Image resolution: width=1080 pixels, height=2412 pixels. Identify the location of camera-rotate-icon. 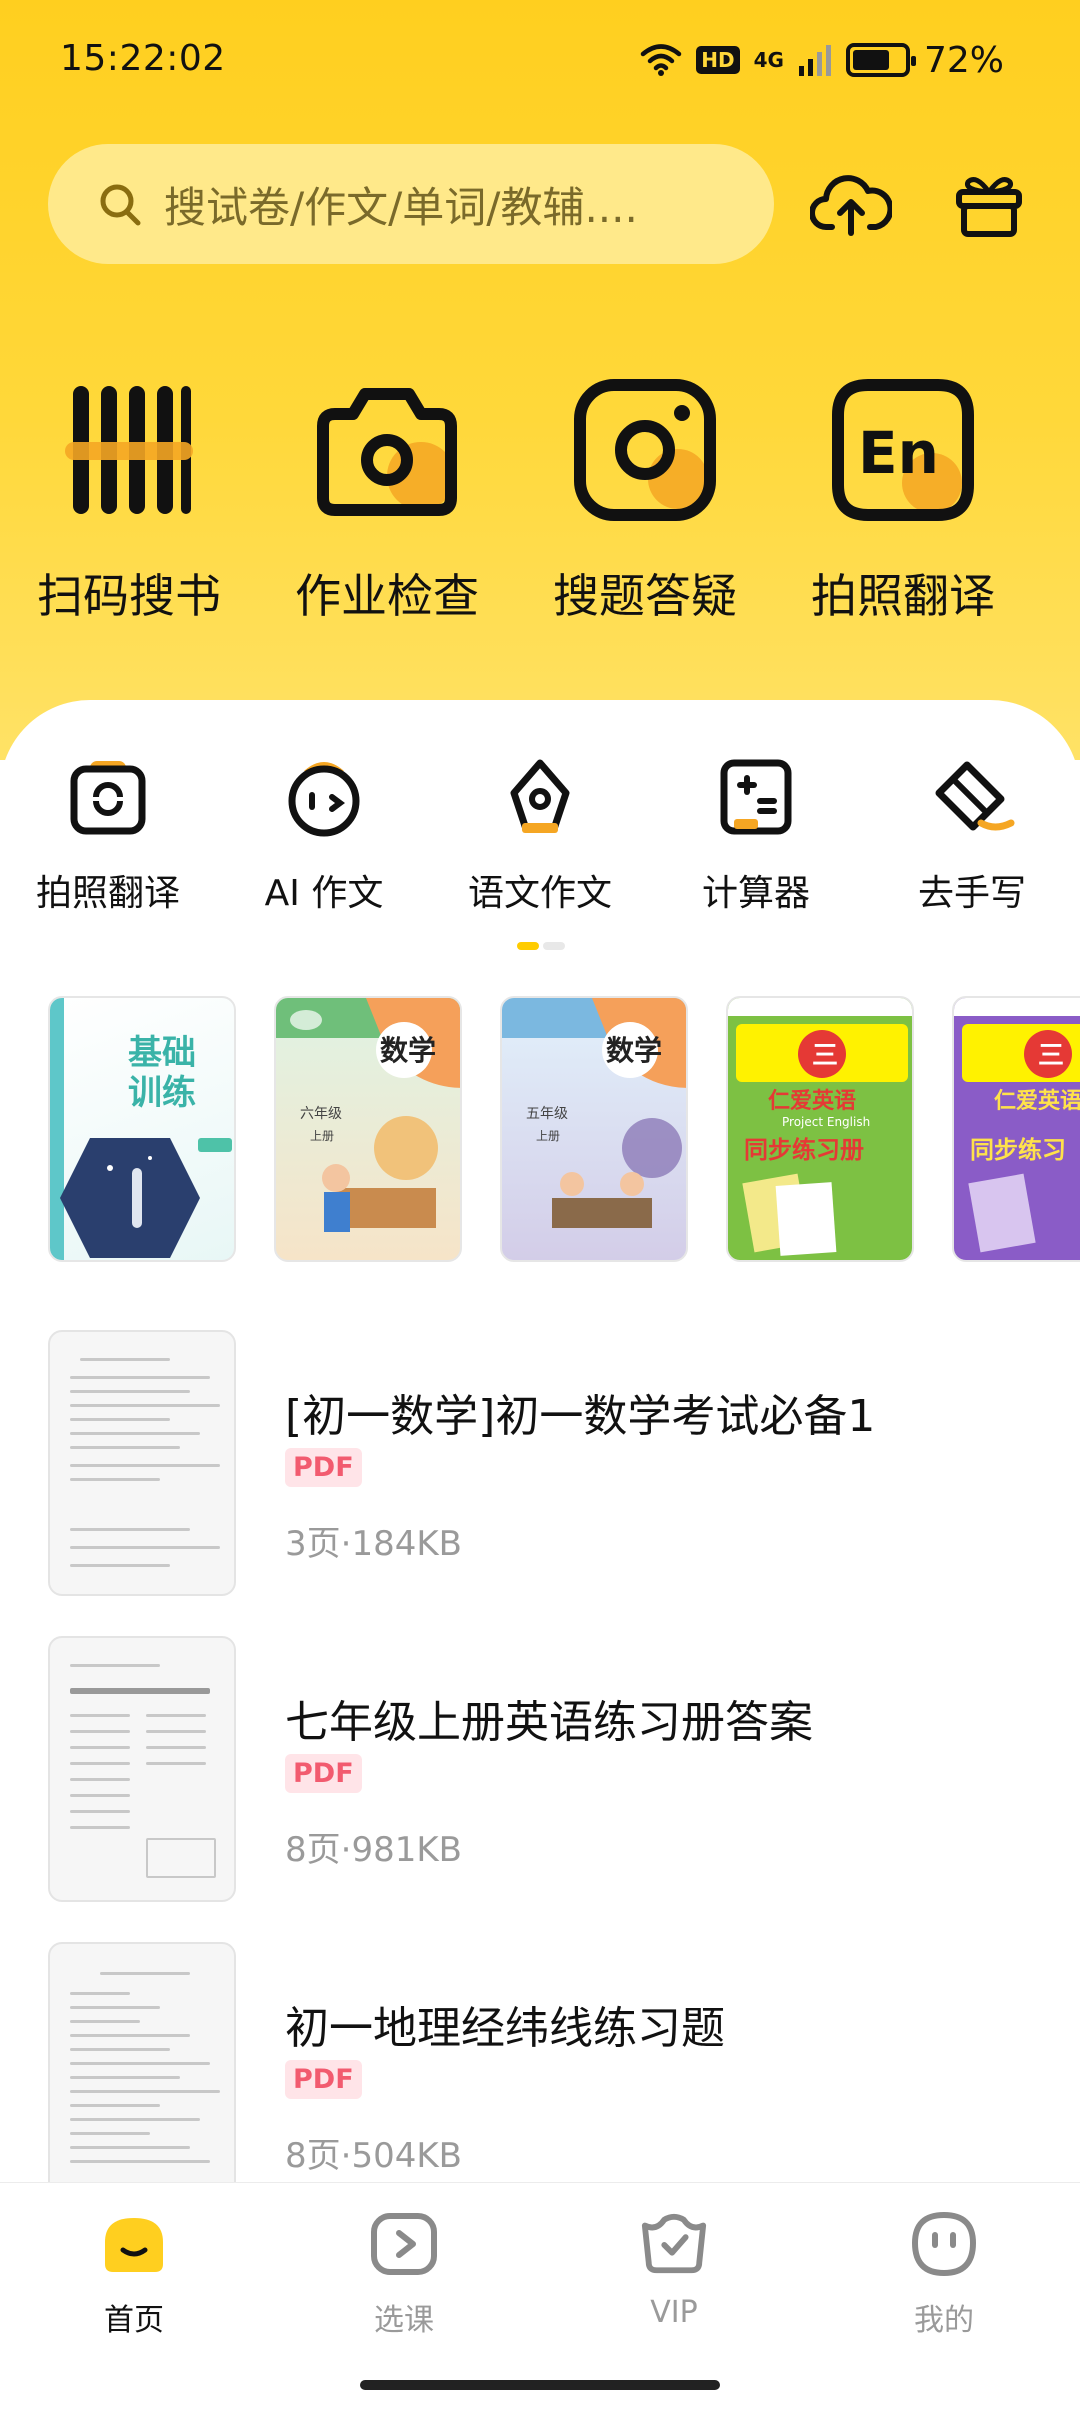
(108, 797).